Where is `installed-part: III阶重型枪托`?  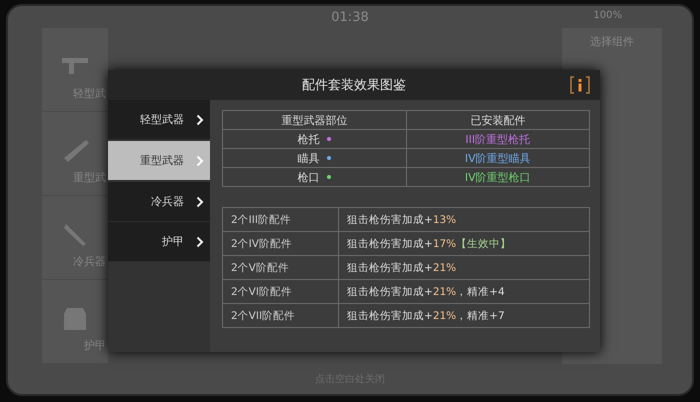
installed-part: III阶重型枪托 is located at coordinates (498, 139).